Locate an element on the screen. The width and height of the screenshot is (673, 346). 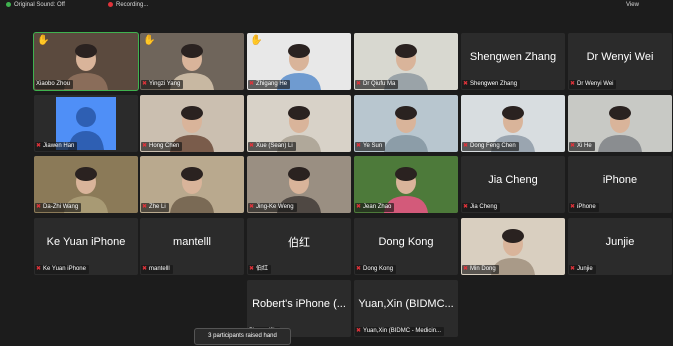
participant-tile: ✖ Da-Zhi Wang is located at coordinates (86, 184).